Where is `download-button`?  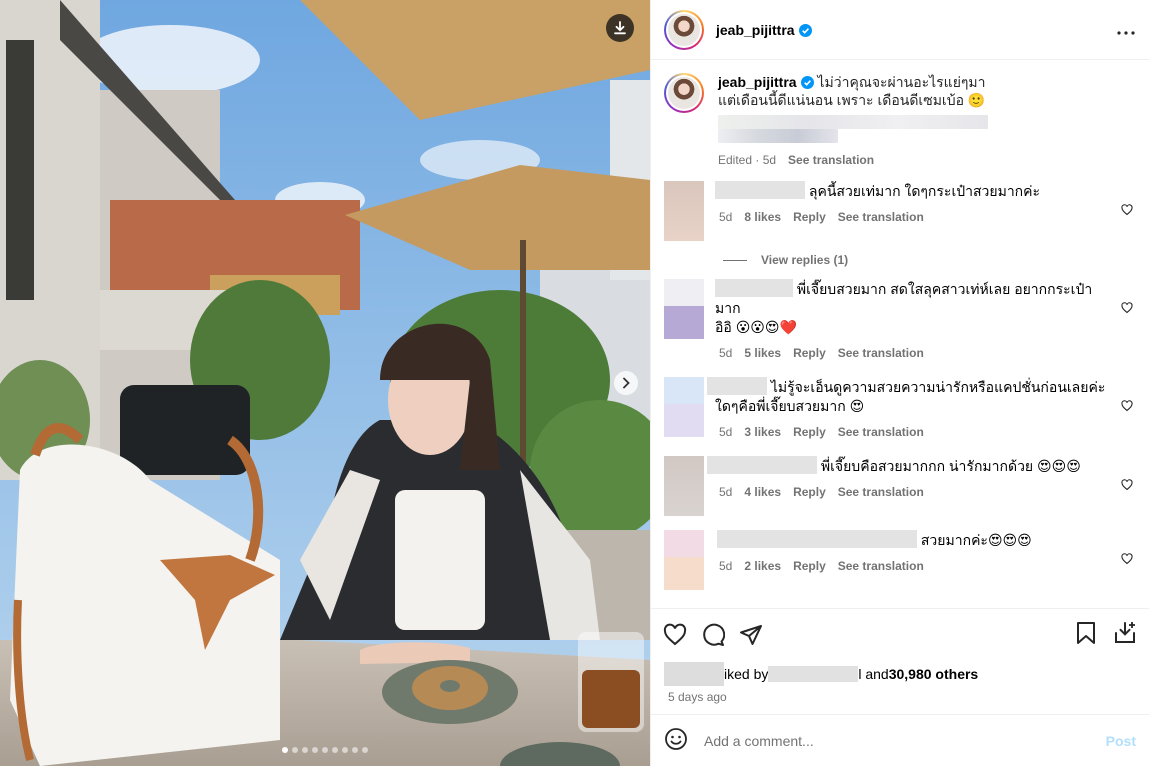
download-button is located at coordinates (620, 28).